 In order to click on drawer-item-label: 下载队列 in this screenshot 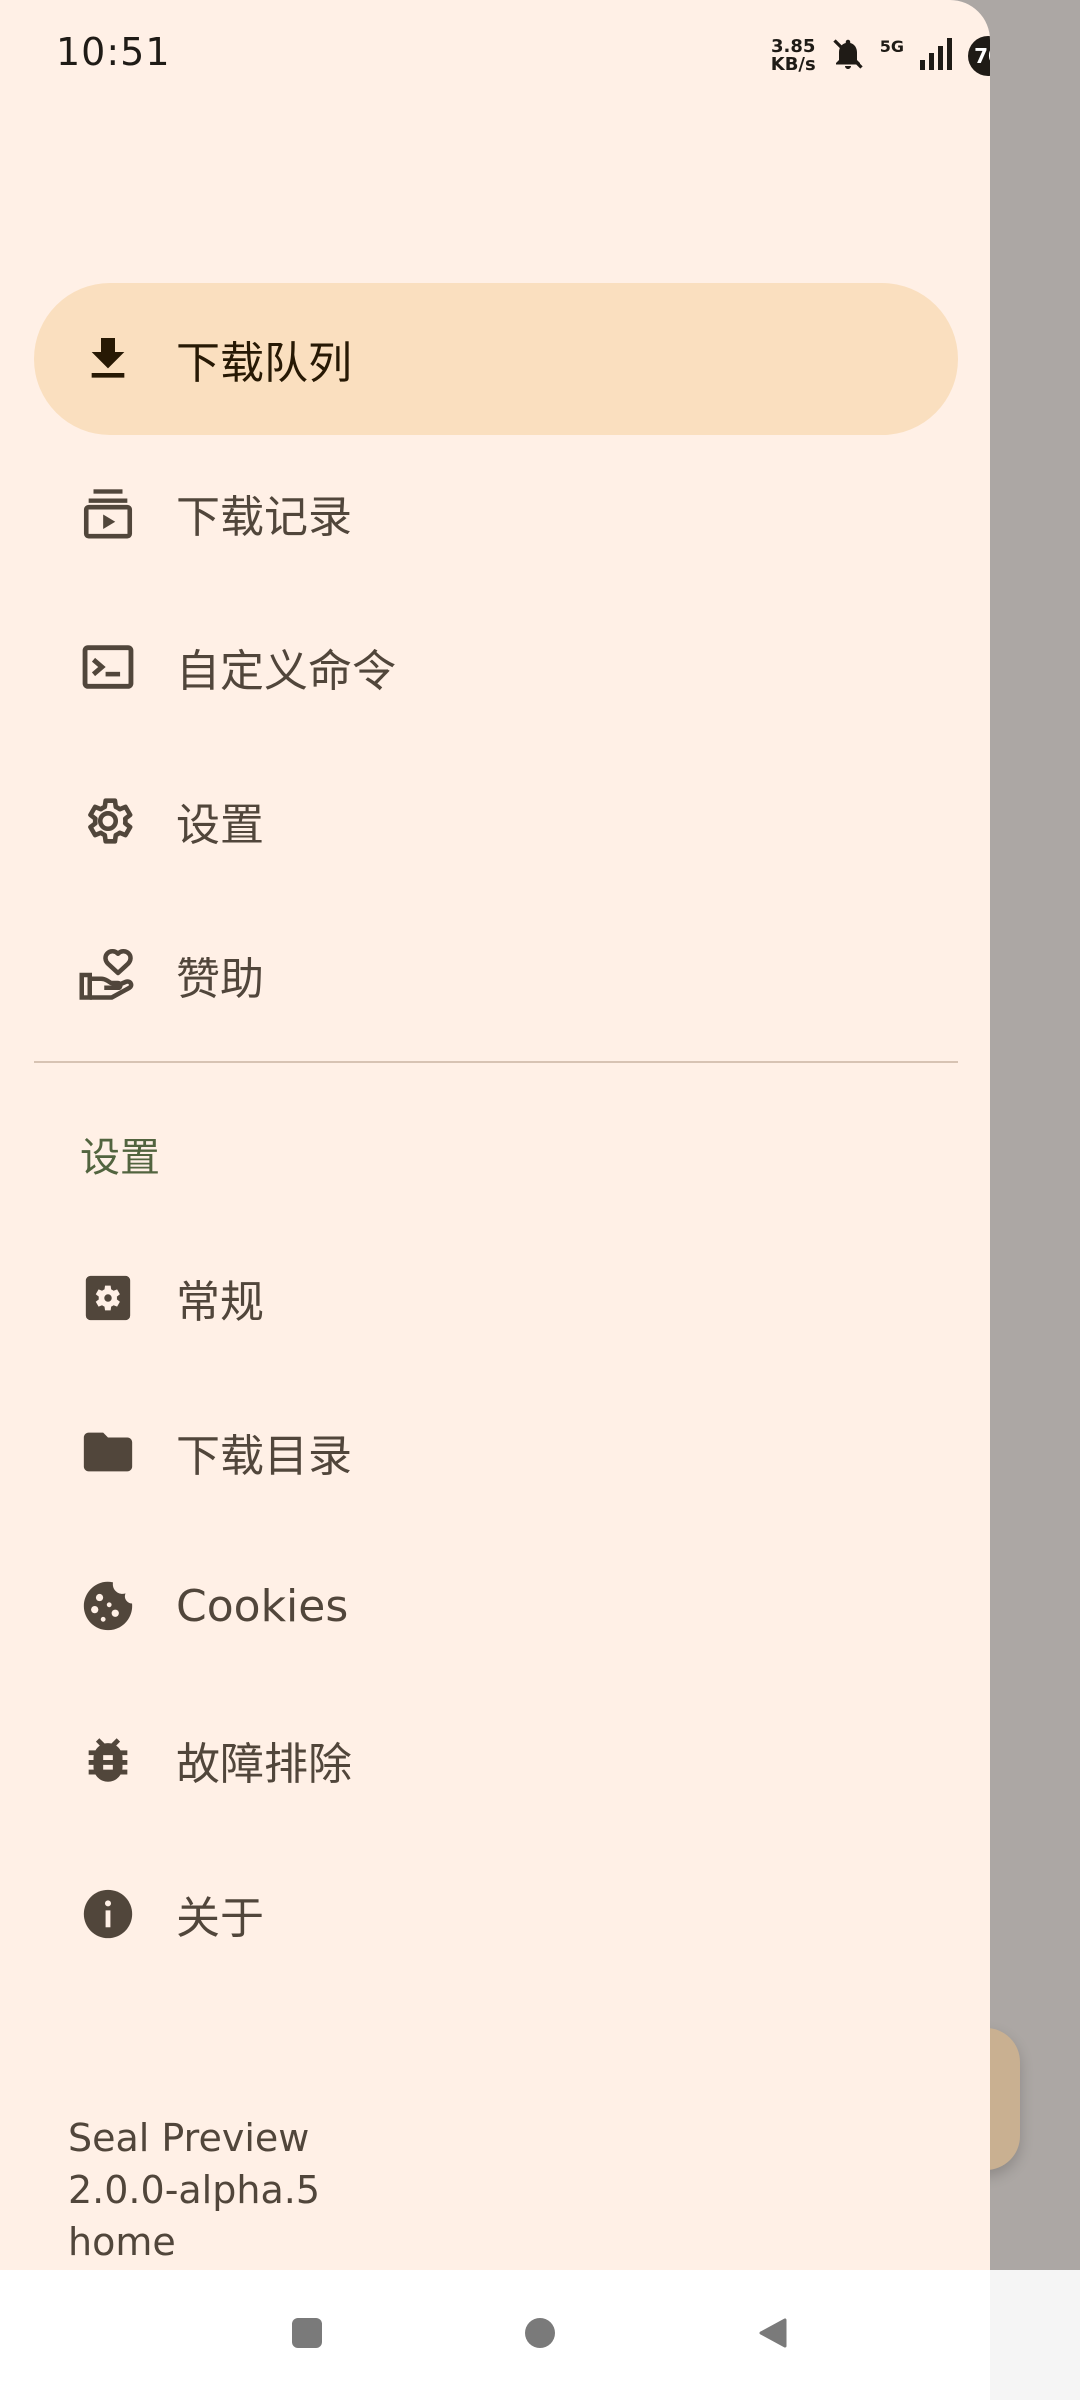, I will do `click(264, 363)`.